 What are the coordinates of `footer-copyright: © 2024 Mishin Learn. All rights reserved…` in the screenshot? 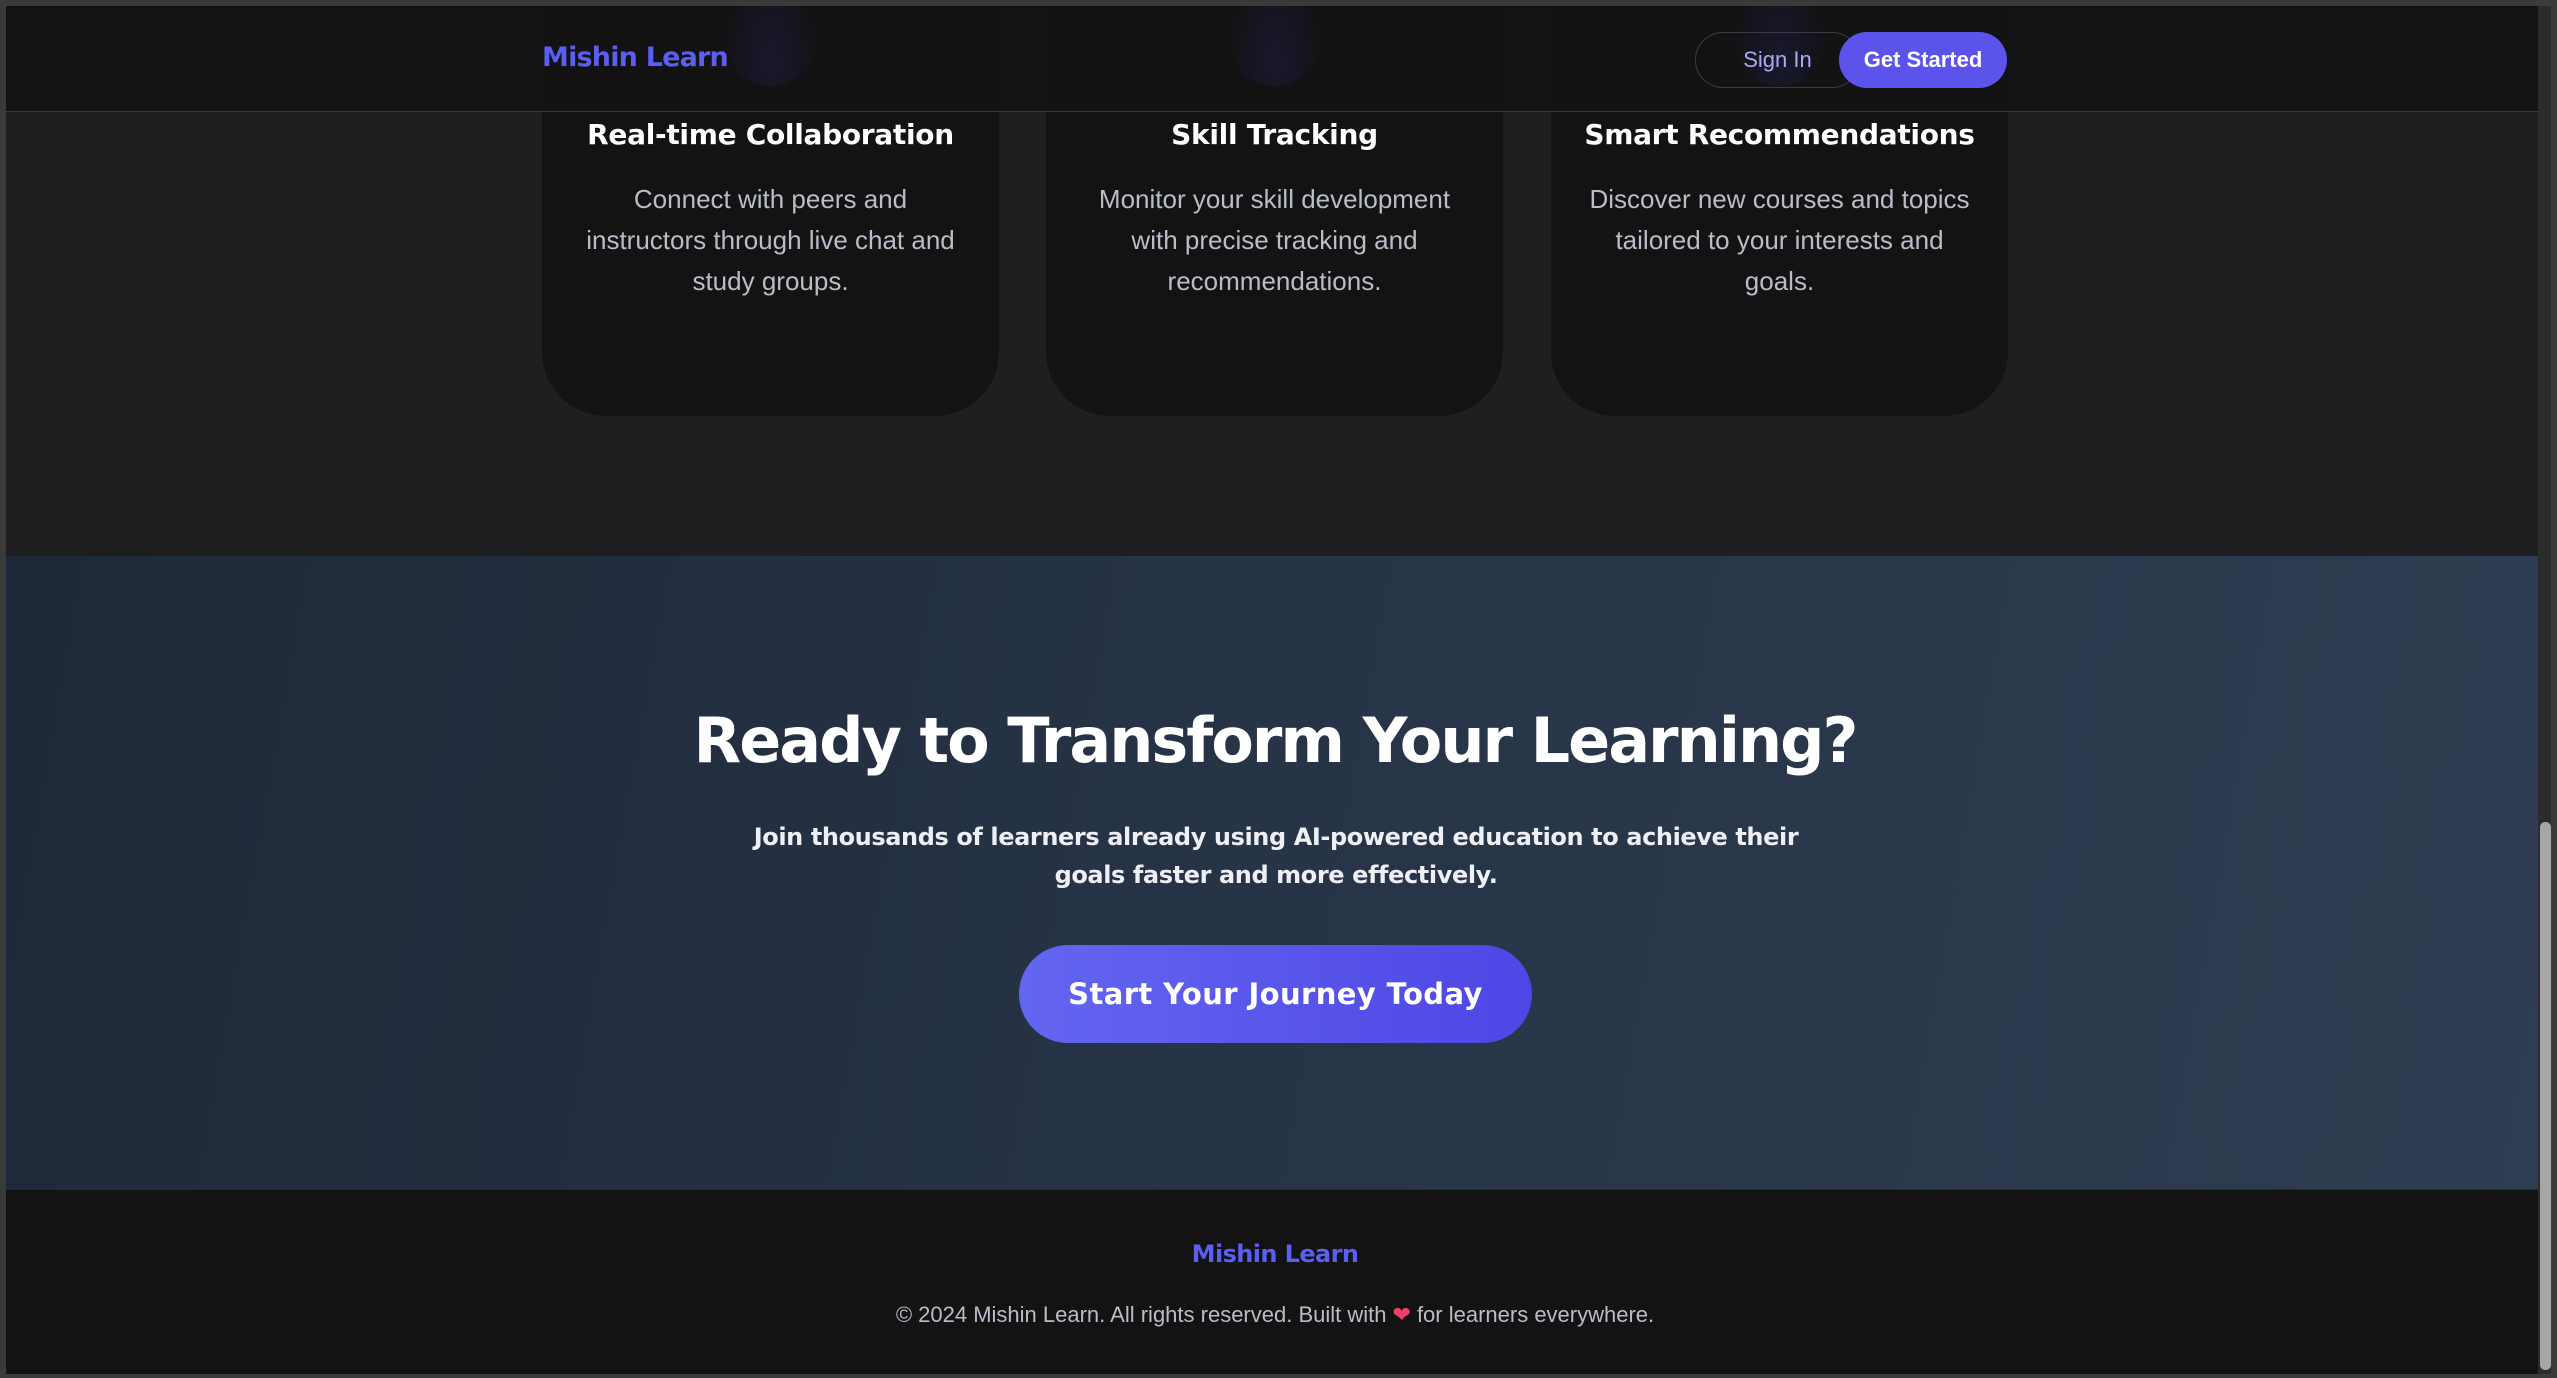 It's located at (1275, 1315).